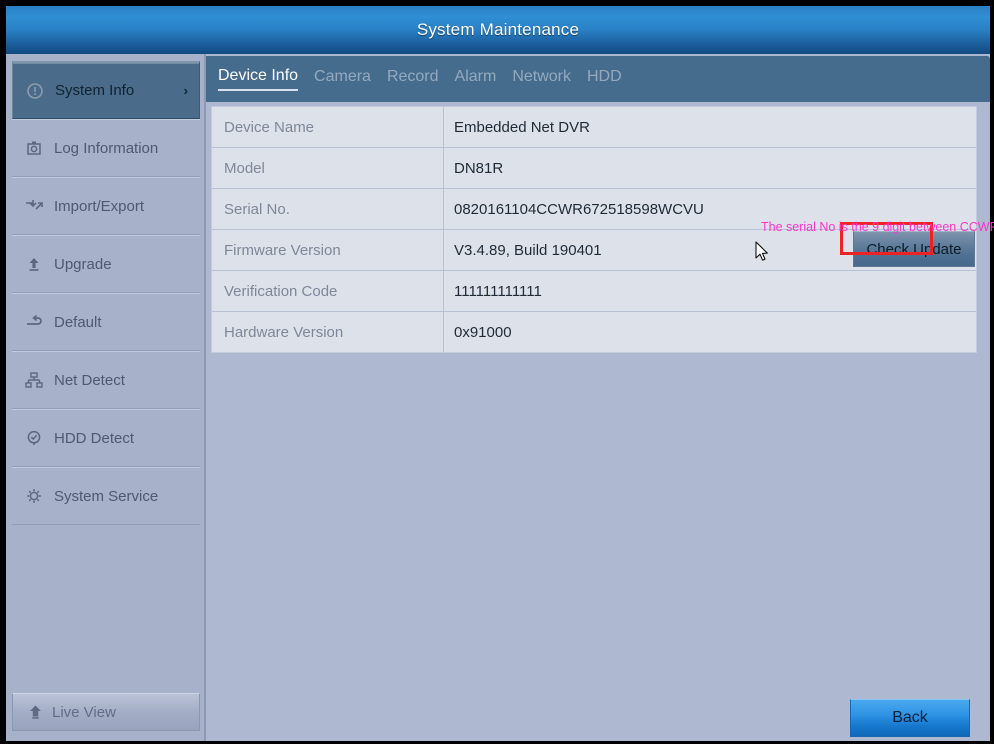 The height and width of the screenshot is (744, 994). I want to click on window-frame-right, so click(992, 372).